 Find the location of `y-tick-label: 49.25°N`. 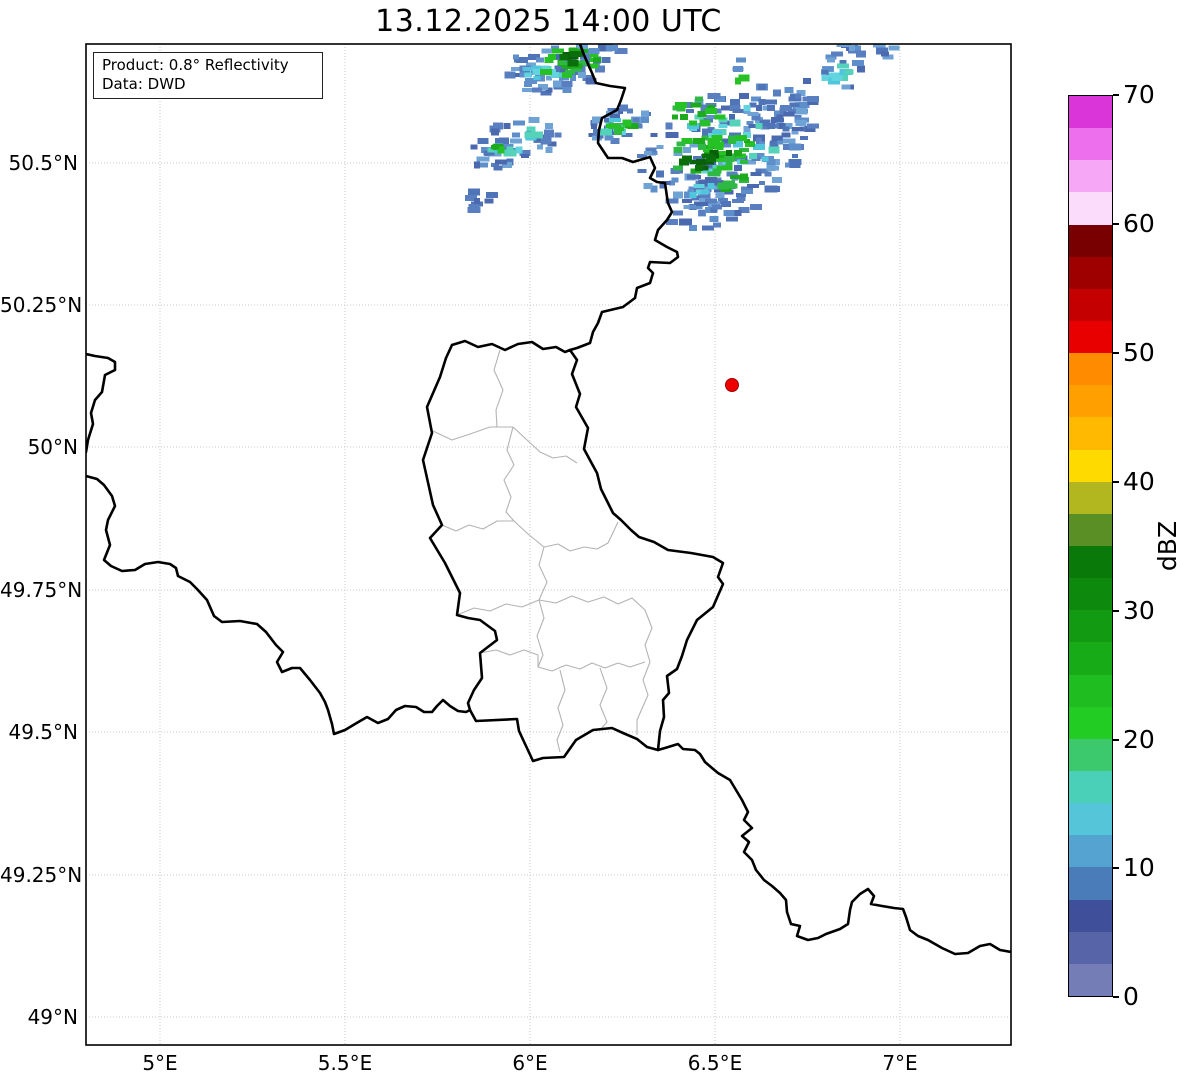

y-tick-label: 49.25°N is located at coordinates (41, 875).